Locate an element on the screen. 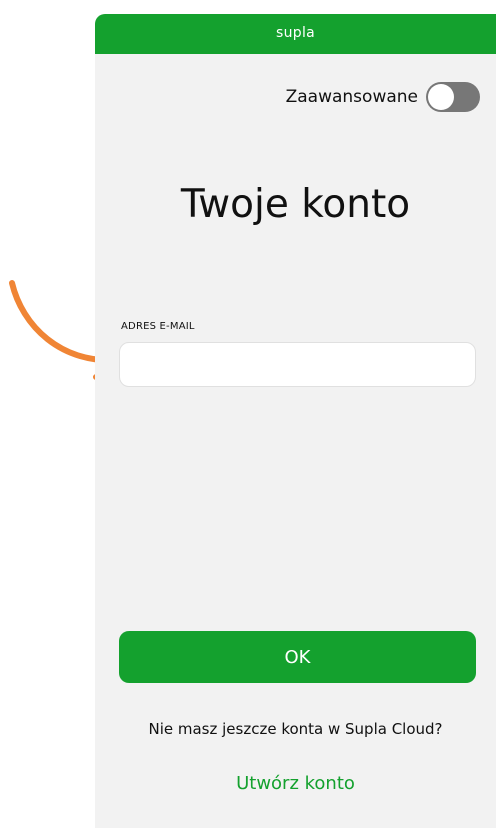 Image resolution: width=496 pixels, height=828 pixels. advanced-mode-toggle is located at coordinates (453, 97).